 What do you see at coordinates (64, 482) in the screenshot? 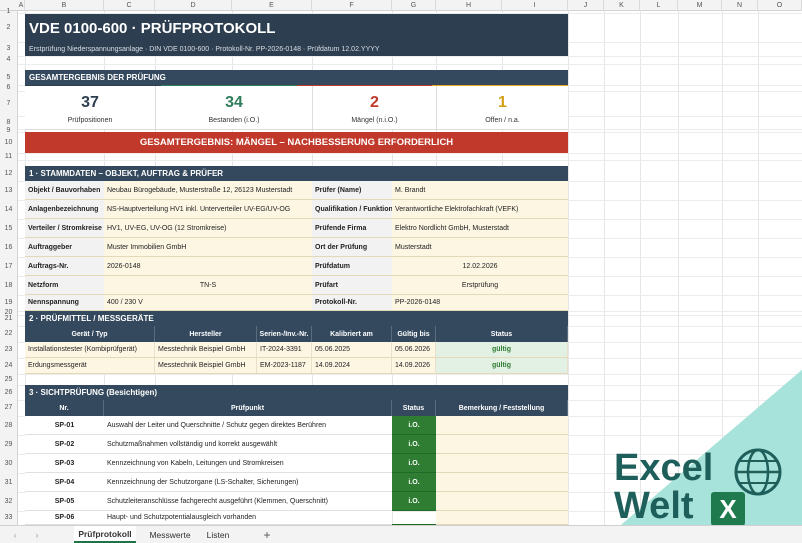
I see `check-id: SP-04` at bounding box center [64, 482].